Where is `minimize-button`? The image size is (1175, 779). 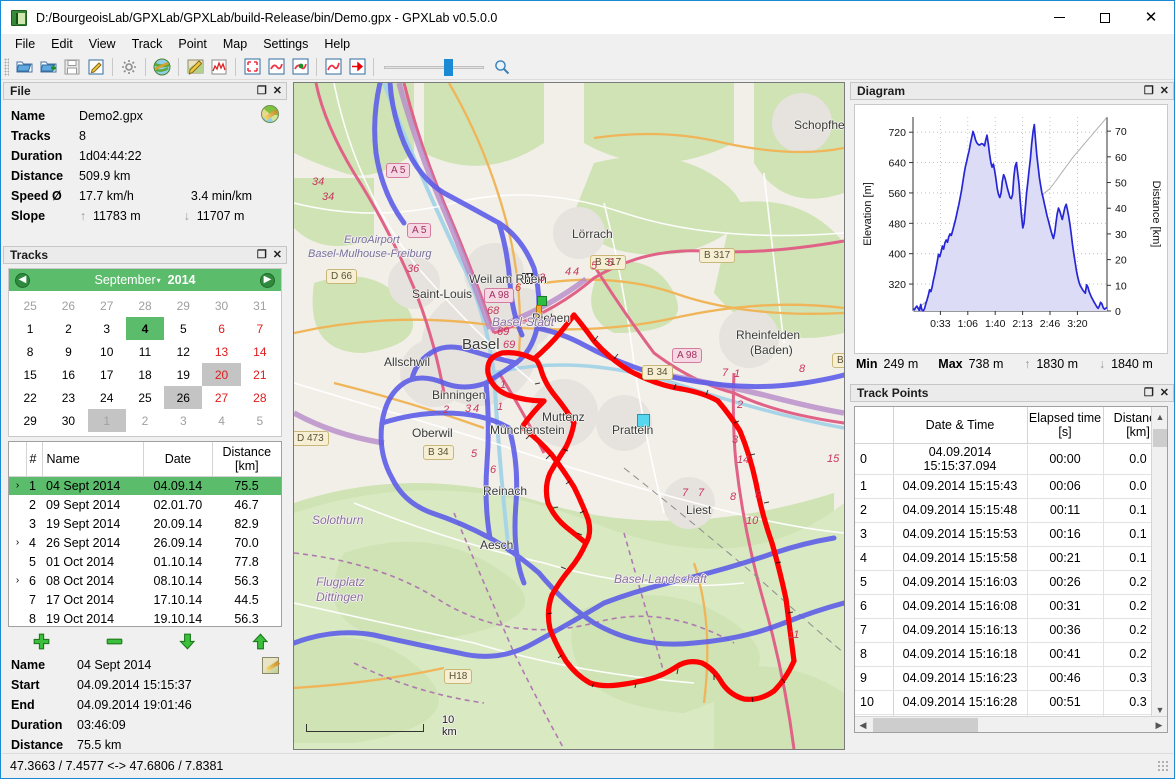
minimize-button is located at coordinates (1059, 17).